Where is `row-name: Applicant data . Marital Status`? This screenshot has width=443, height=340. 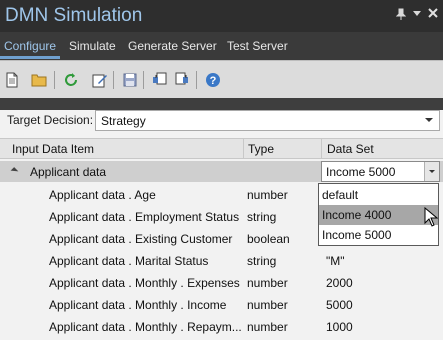 row-name: Applicant data . Marital Status is located at coordinates (129, 261).